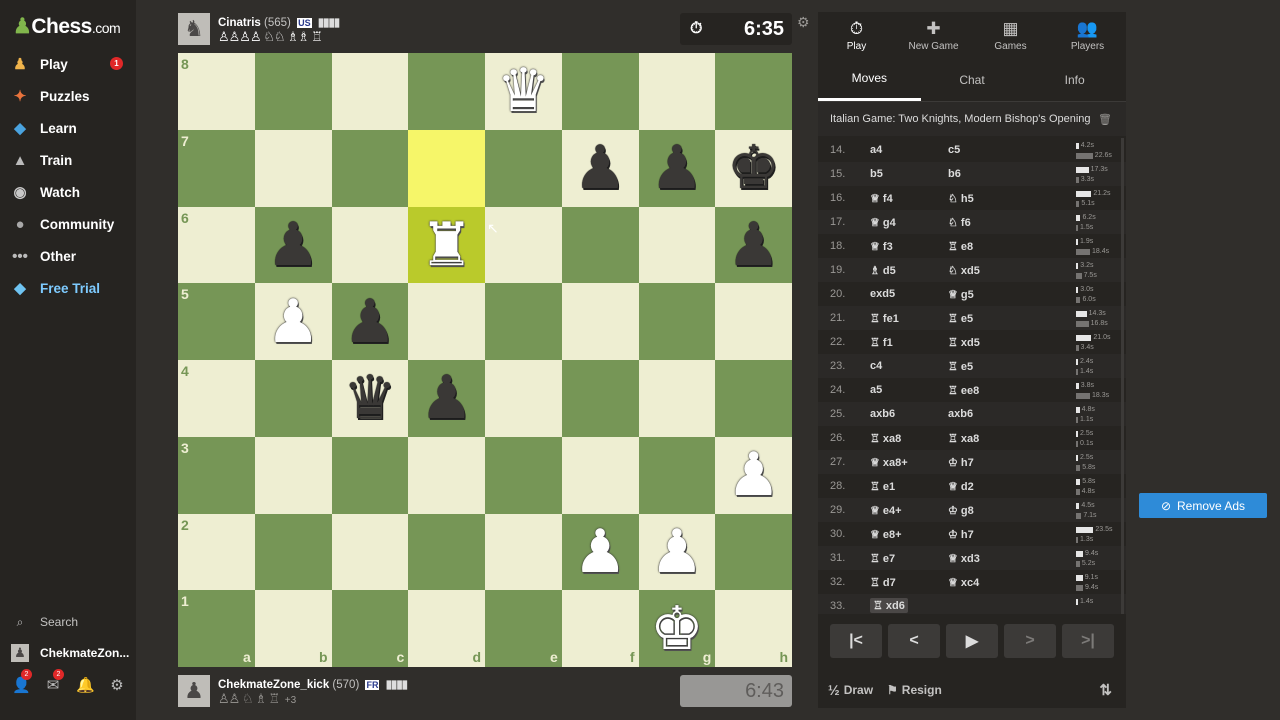  Describe the element at coordinates (964, 342) in the screenshot. I see `black-move: ♖ xd5` at that location.